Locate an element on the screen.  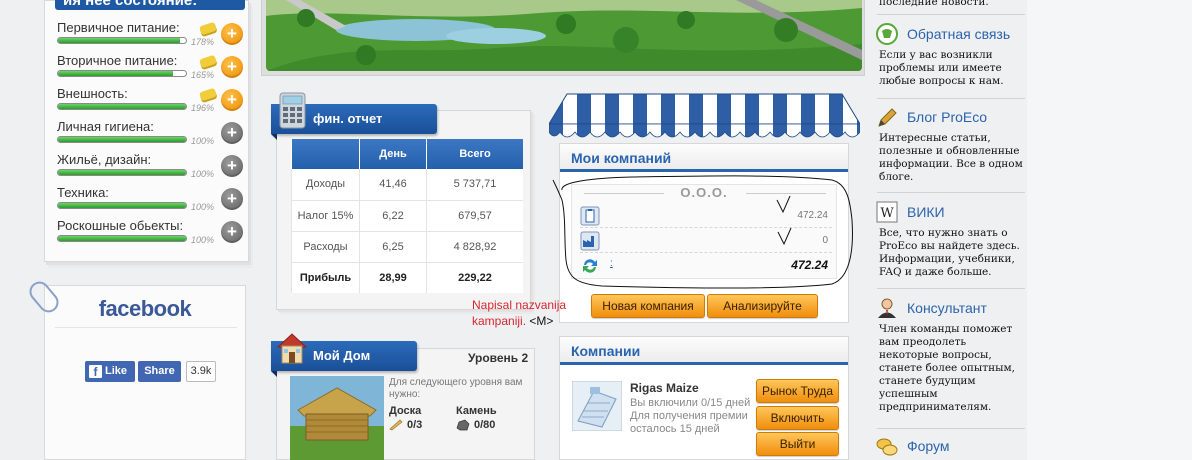
state-panel-title: ия нее состояние: is located at coordinates (150, 5).